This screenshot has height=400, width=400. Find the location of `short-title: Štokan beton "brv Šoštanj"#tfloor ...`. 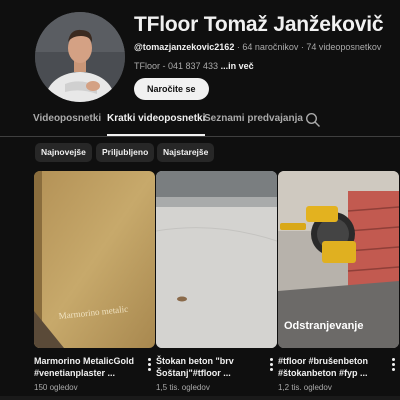

short-title: Štokan beton "brv Šoštanj"#tfloor ... is located at coordinates (209, 367).